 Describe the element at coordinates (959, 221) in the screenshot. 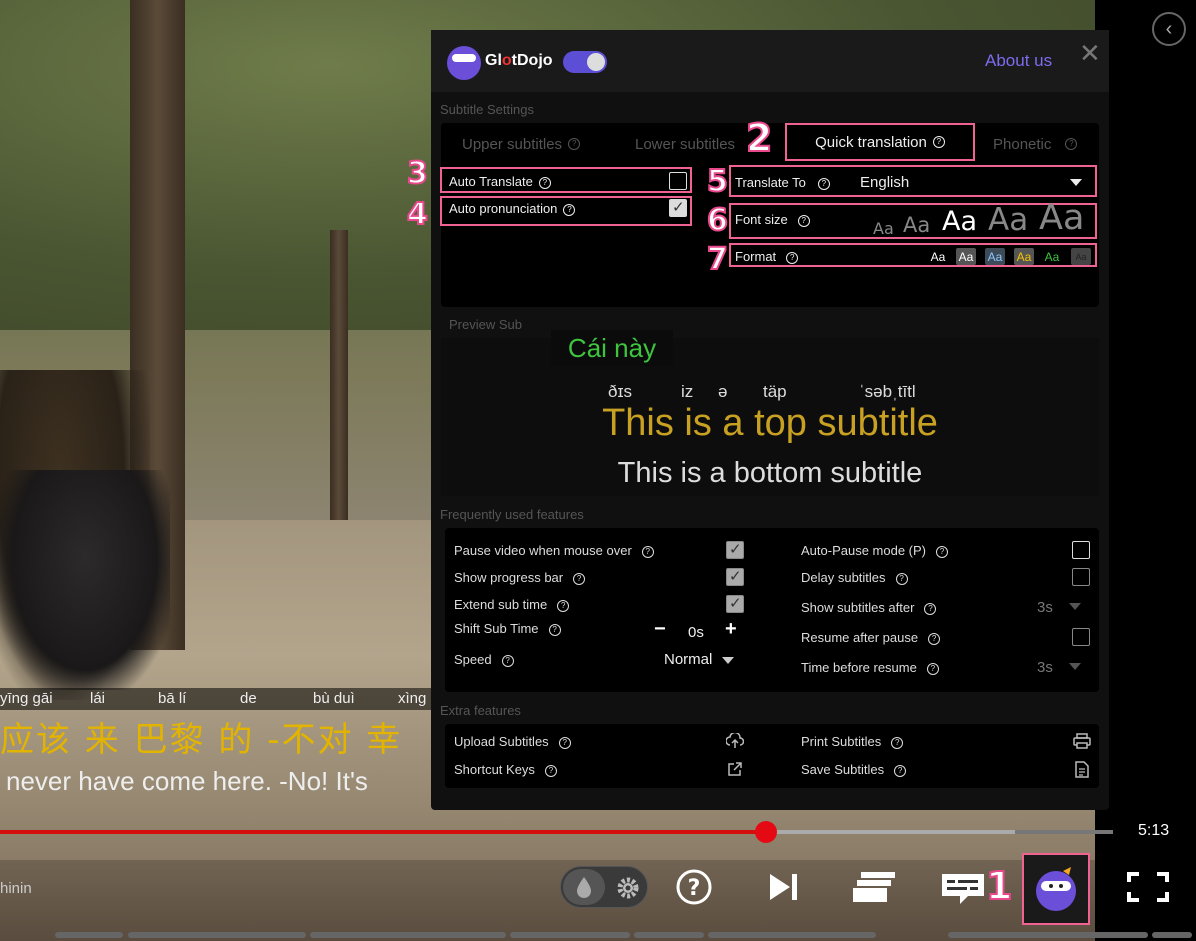

I see `font-size-option-m: Aa` at that location.